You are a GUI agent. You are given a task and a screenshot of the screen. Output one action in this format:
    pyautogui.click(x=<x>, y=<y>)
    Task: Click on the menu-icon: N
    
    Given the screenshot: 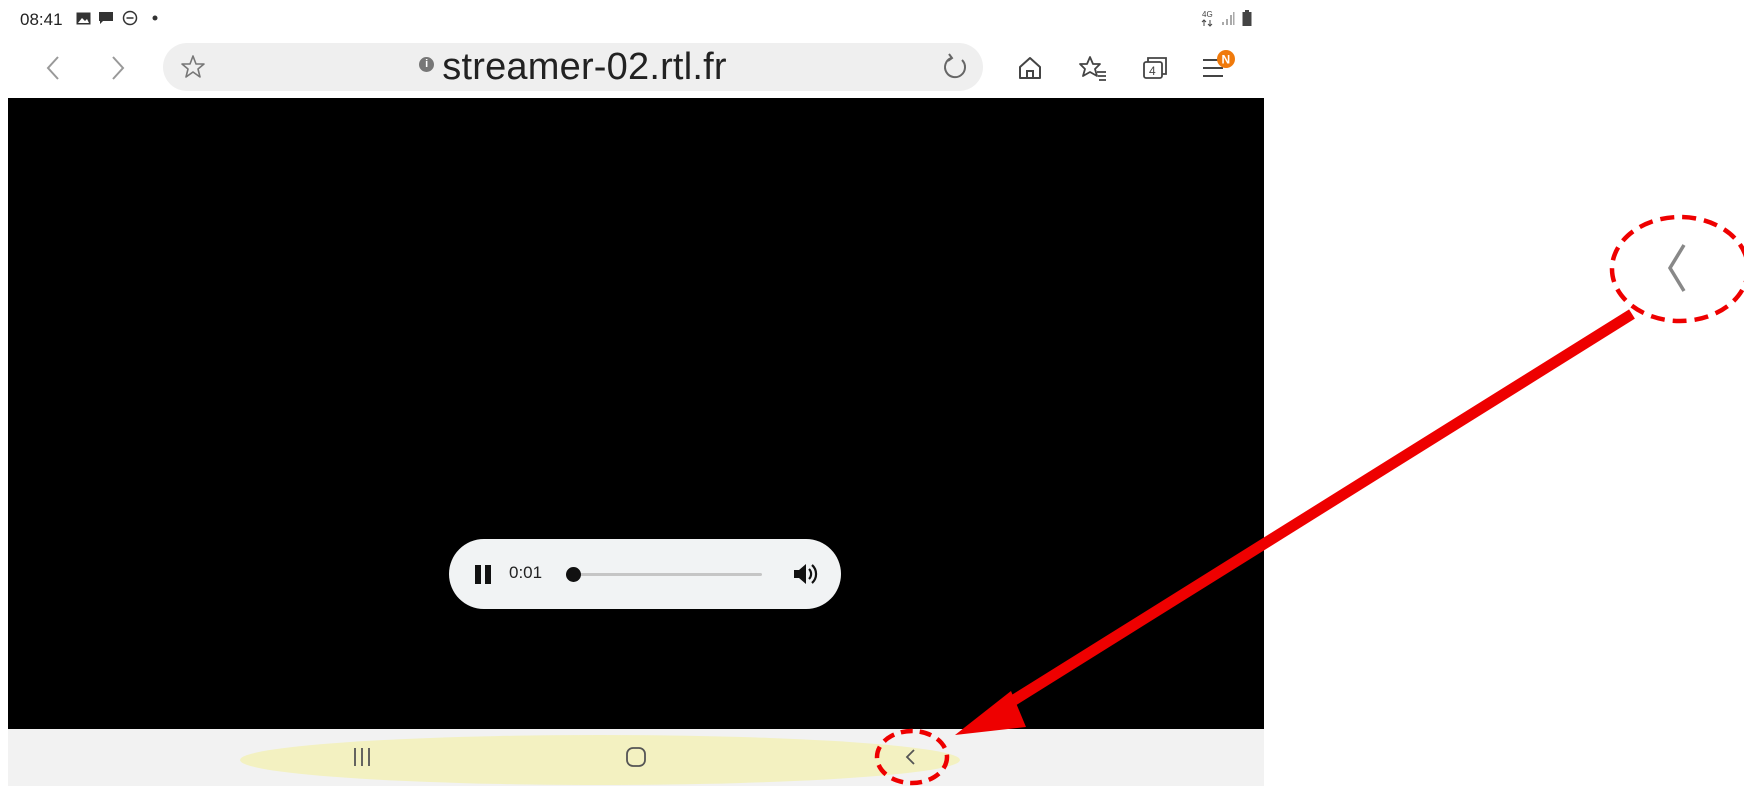 What is the action you would take?
    pyautogui.click(x=1219, y=63)
    